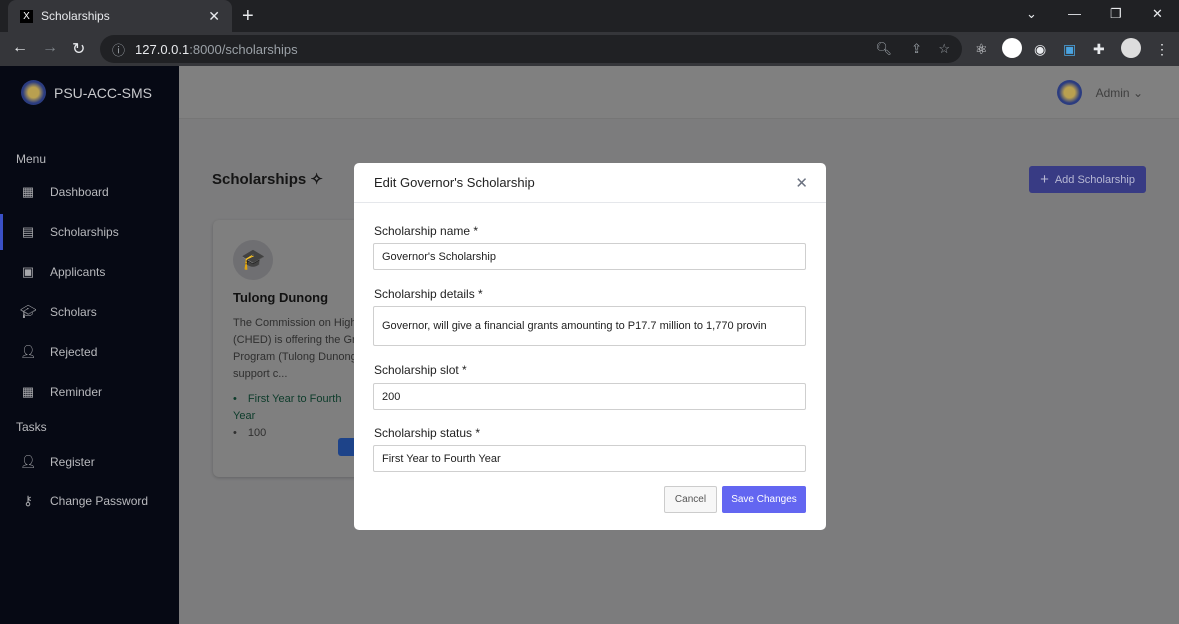 This screenshot has height=624, width=1179. What do you see at coordinates (28, 191) in the screenshot?
I see `dashboard-icon: ▦` at bounding box center [28, 191].